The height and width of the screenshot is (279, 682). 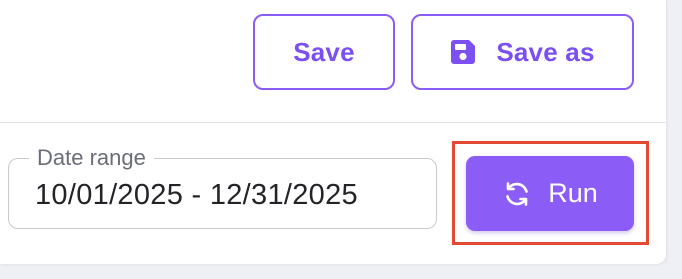 I want to click on date-range-value: 10/01/2025 - 12/31/2025, so click(x=196, y=195).